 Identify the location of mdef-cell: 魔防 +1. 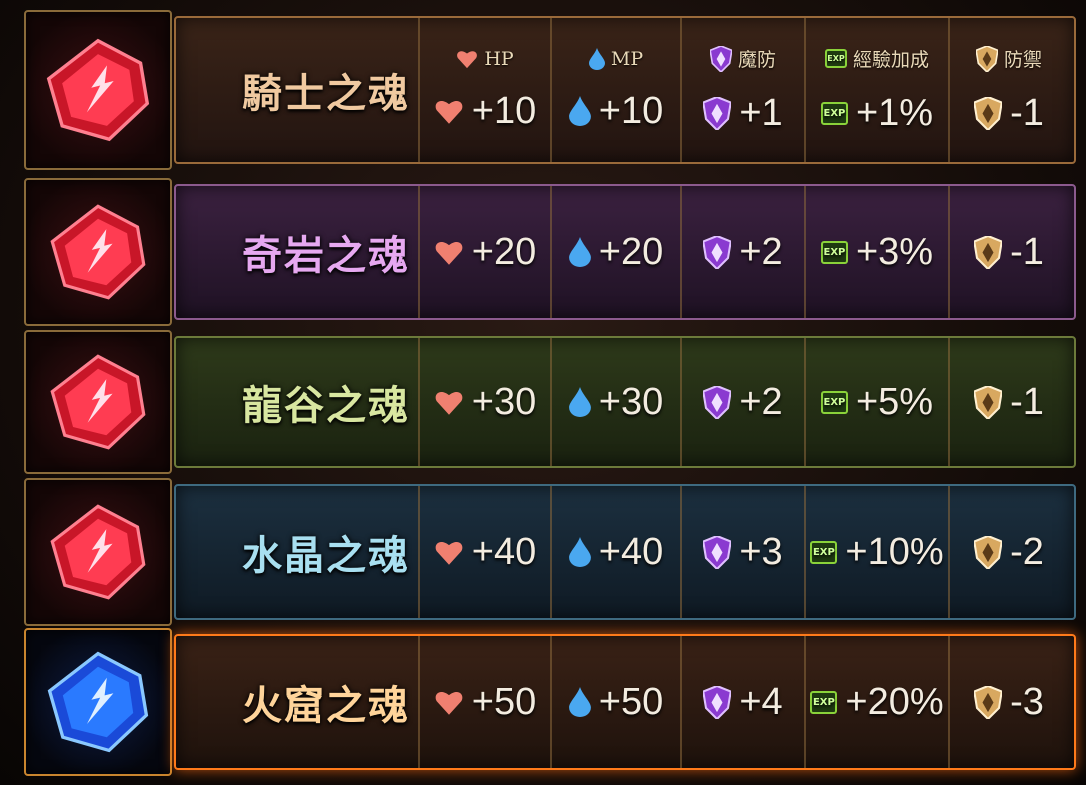
(742, 90).